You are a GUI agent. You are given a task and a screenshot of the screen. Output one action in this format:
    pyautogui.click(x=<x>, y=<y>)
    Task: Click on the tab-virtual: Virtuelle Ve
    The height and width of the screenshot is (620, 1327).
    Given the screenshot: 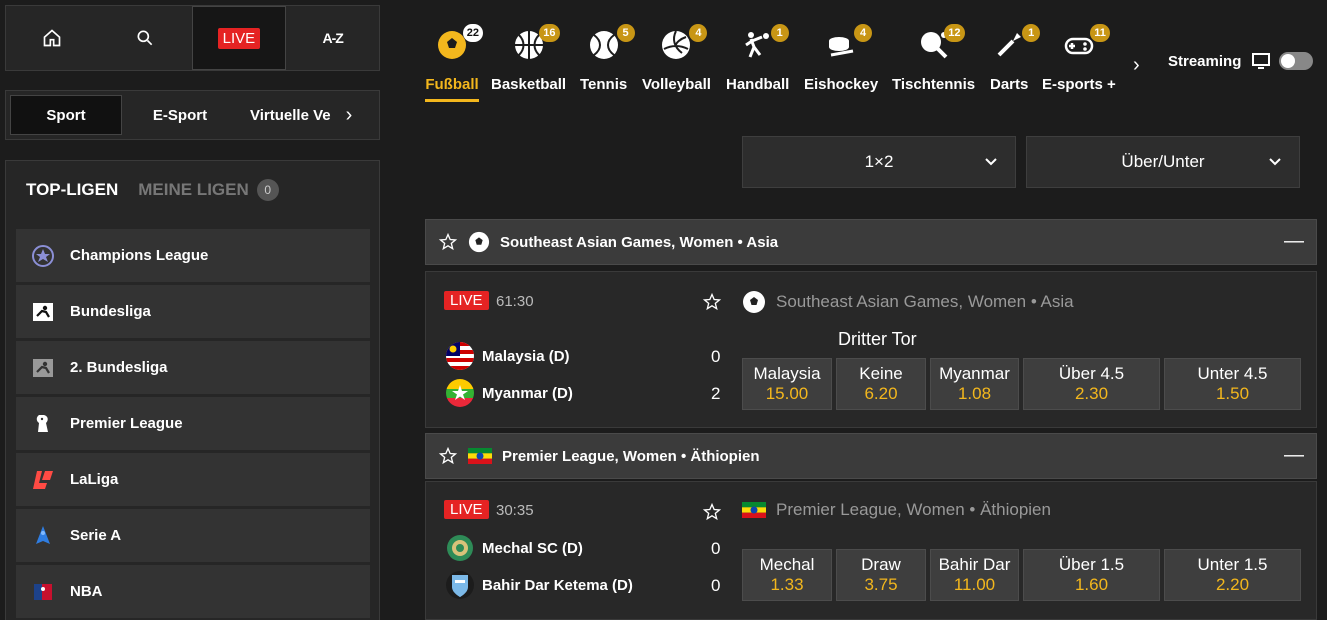 What is the action you would take?
    pyautogui.click(x=286, y=115)
    